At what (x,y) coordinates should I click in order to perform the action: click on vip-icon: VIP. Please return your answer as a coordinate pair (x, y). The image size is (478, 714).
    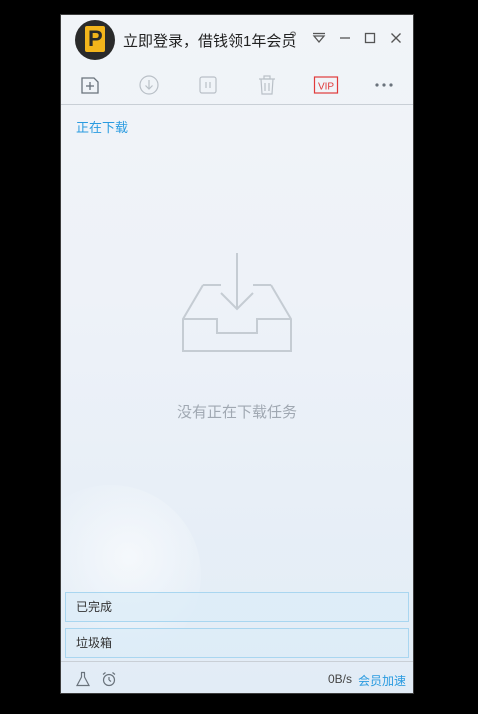
    Looking at the image, I should click on (326, 85).